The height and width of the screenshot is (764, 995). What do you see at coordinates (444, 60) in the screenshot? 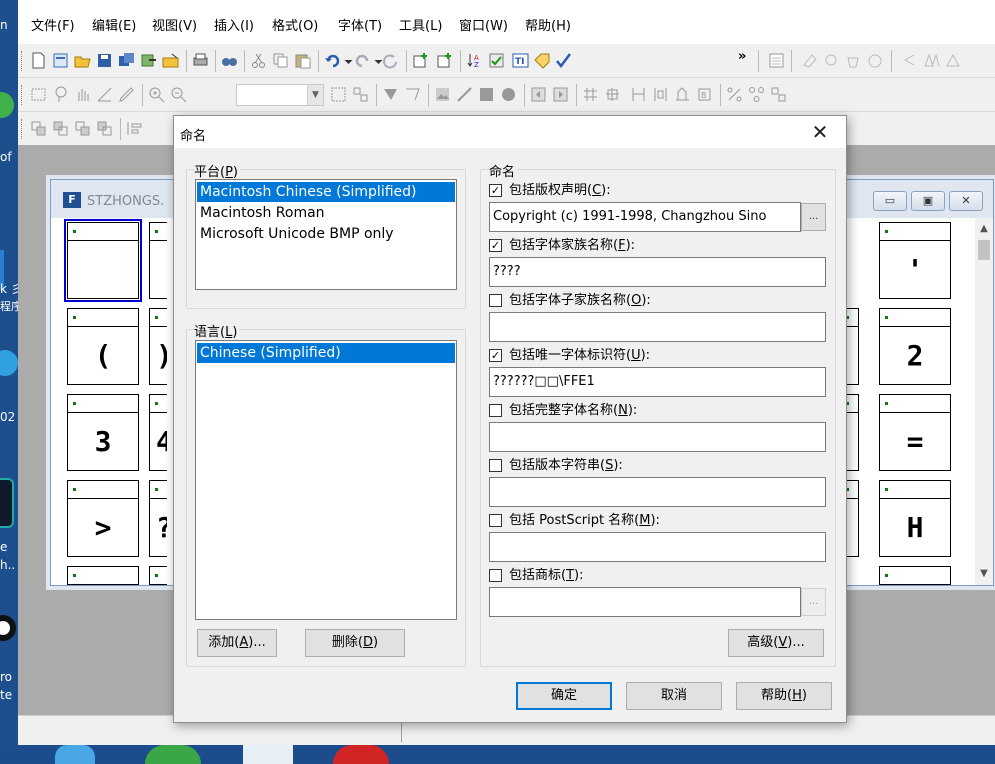
I see `add-glyph-icon` at bounding box center [444, 60].